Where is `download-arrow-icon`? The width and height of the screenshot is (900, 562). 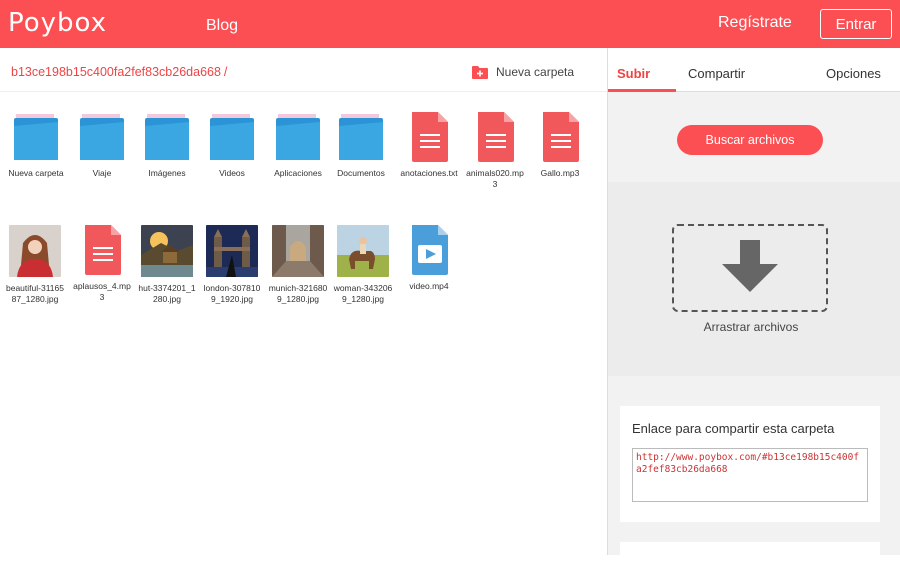
download-arrow-icon is located at coordinates (750, 266).